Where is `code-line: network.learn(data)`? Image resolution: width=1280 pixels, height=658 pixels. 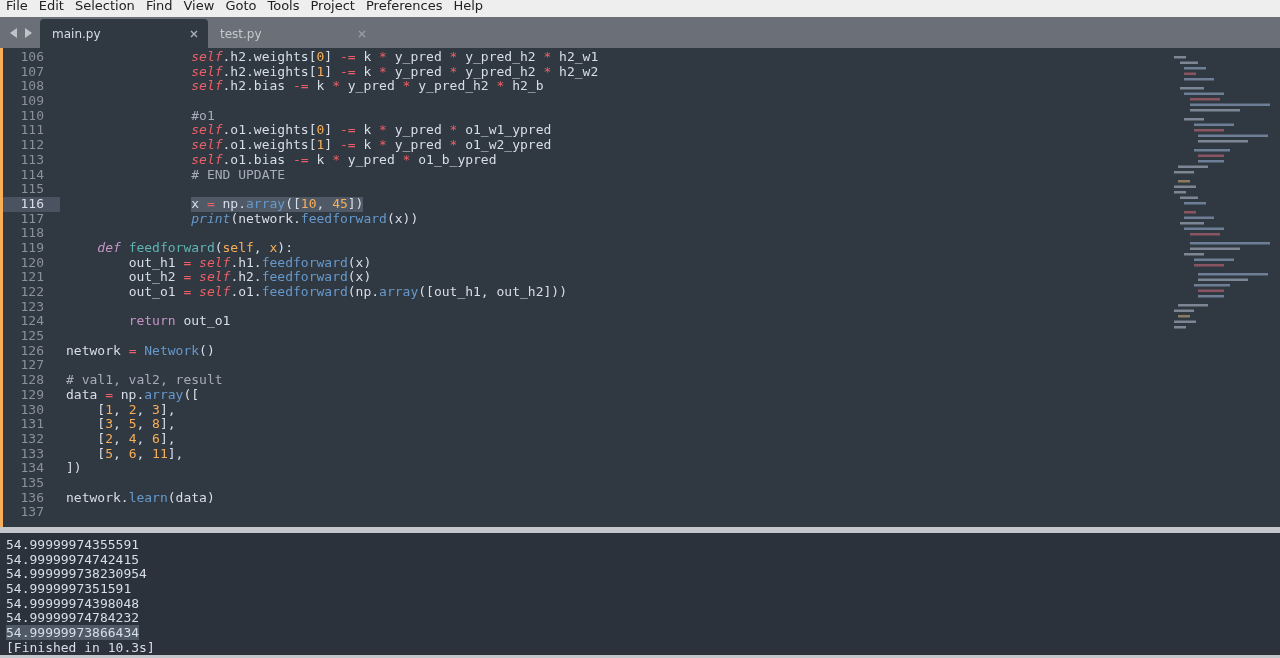
code-line: network.learn(data) is located at coordinates (140, 498).